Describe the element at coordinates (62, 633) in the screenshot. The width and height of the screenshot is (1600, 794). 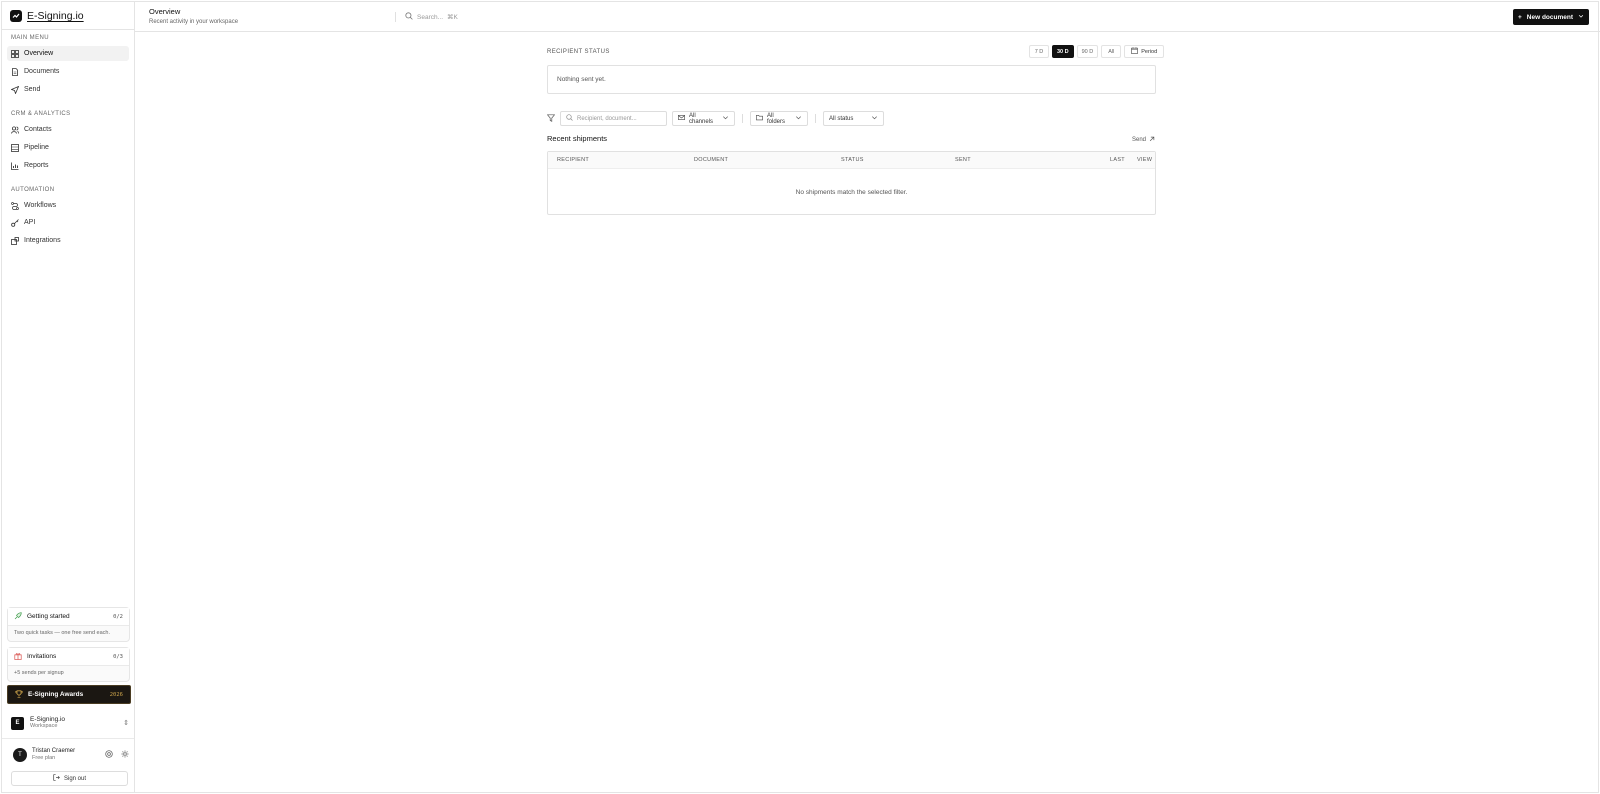
I see `getting-started-sub: Two quick tasks — one free send each.` at that location.